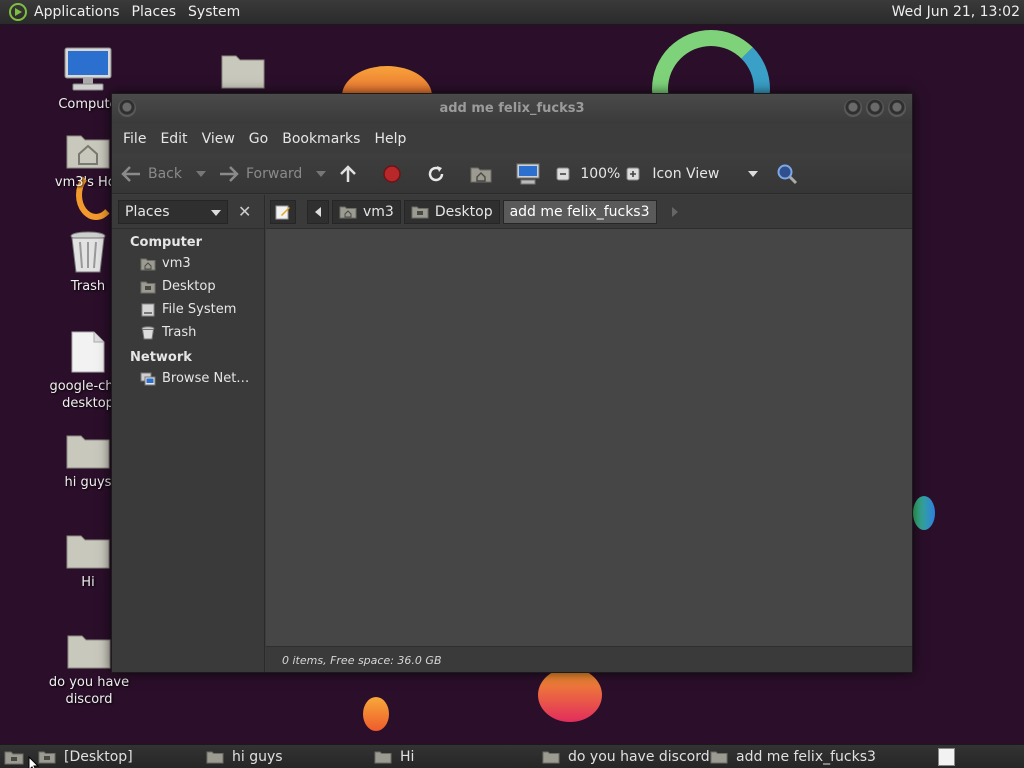 The image size is (1024, 768). Describe the element at coordinates (218, 139) in the screenshot. I see `menu-view: View` at that location.